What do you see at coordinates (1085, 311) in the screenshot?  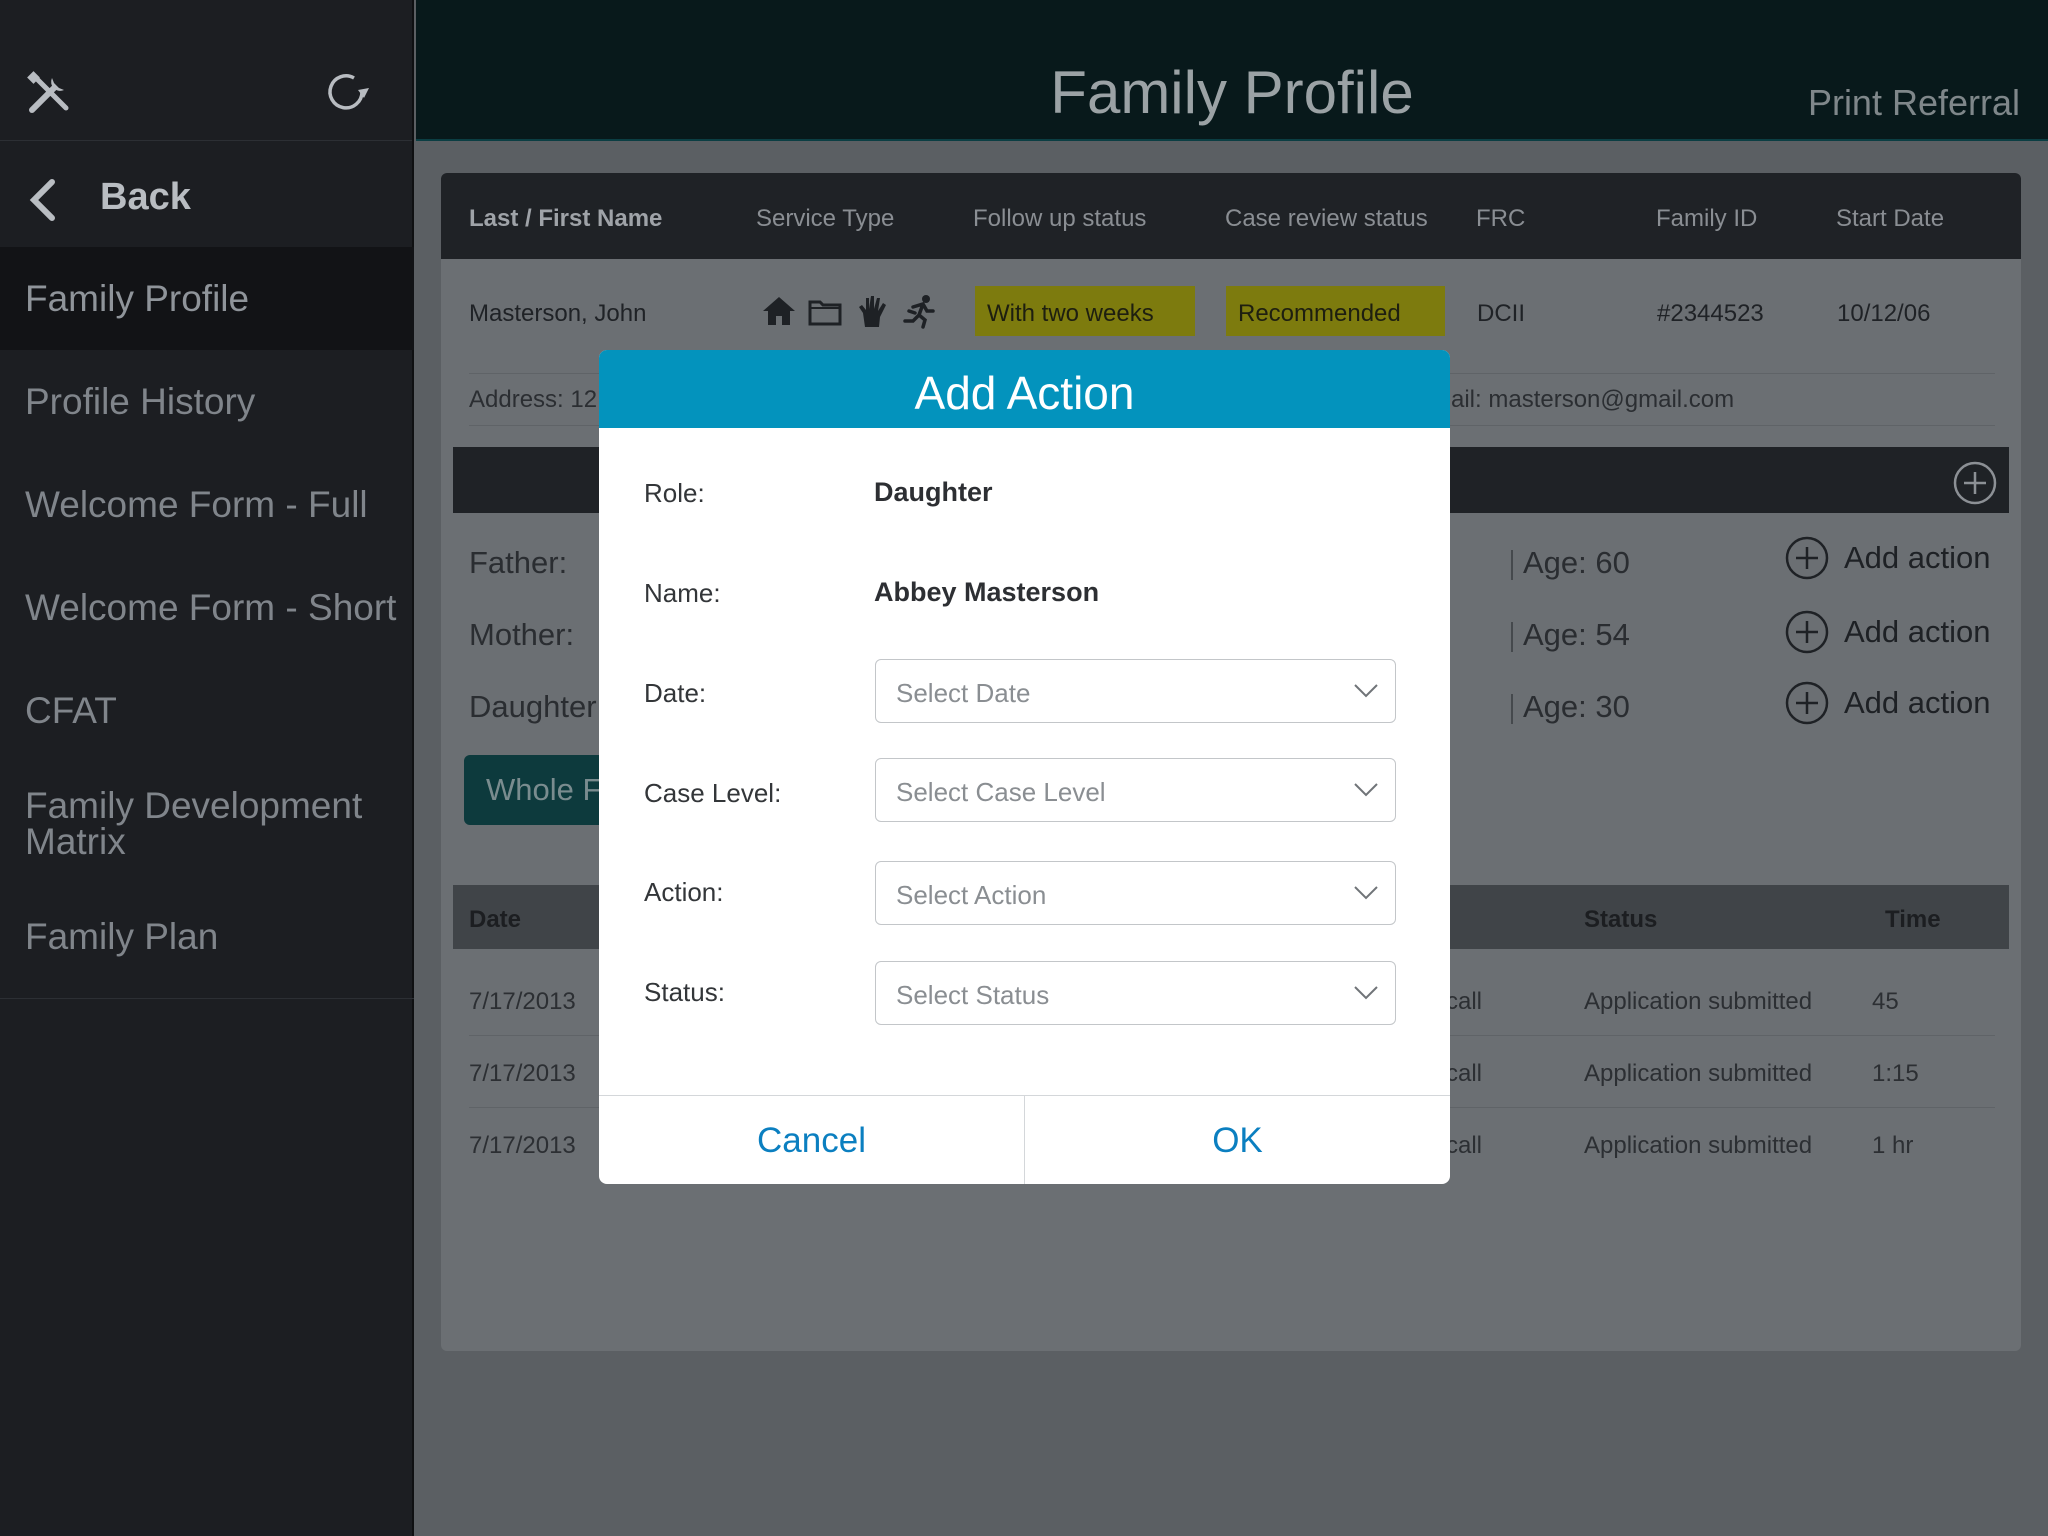 I see `follow-up-status-badge: With two weeks` at bounding box center [1085, 311].